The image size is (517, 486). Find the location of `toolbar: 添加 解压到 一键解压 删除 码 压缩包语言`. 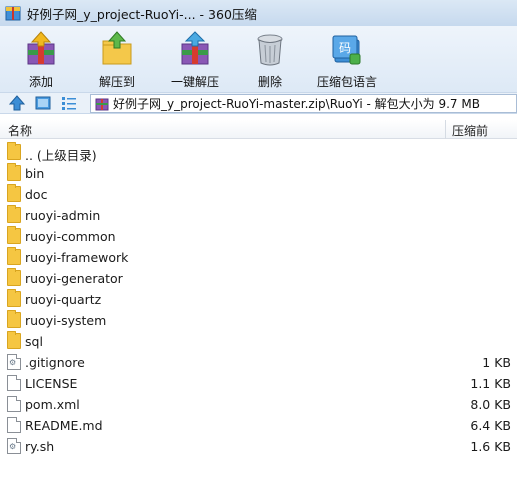

toolbar: 添加 解压到 一键解压 删除 码 压缩包语言 is located at coordinates (258, 59).